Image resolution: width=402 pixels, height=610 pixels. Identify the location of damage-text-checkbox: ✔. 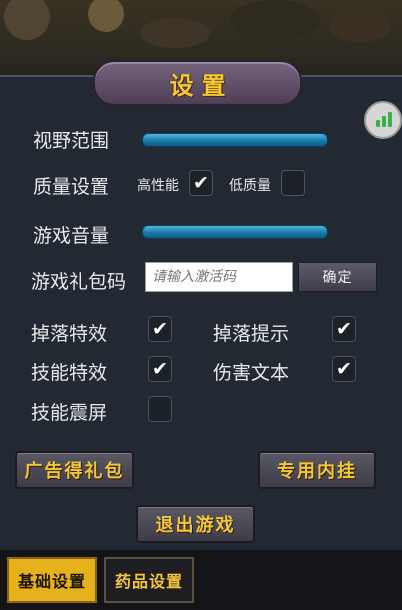
(344, 369).